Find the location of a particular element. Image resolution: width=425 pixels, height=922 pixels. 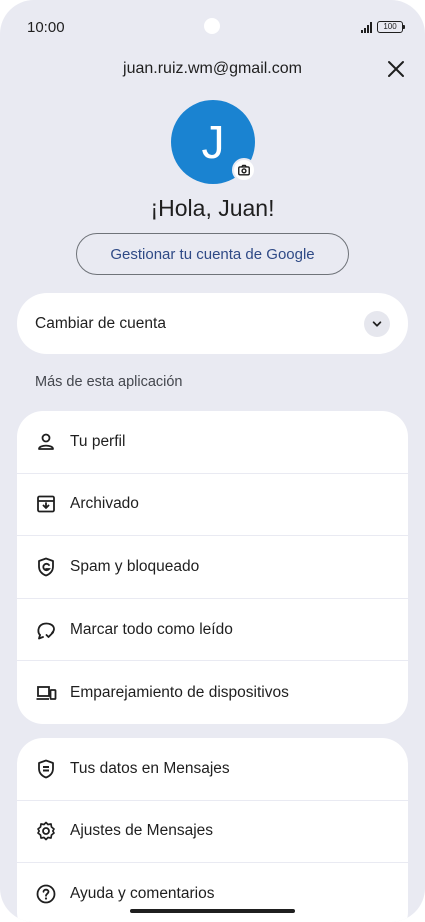

manage-account-button: Gestionar tu cuenta de Google is located at coordinates (212, 254).